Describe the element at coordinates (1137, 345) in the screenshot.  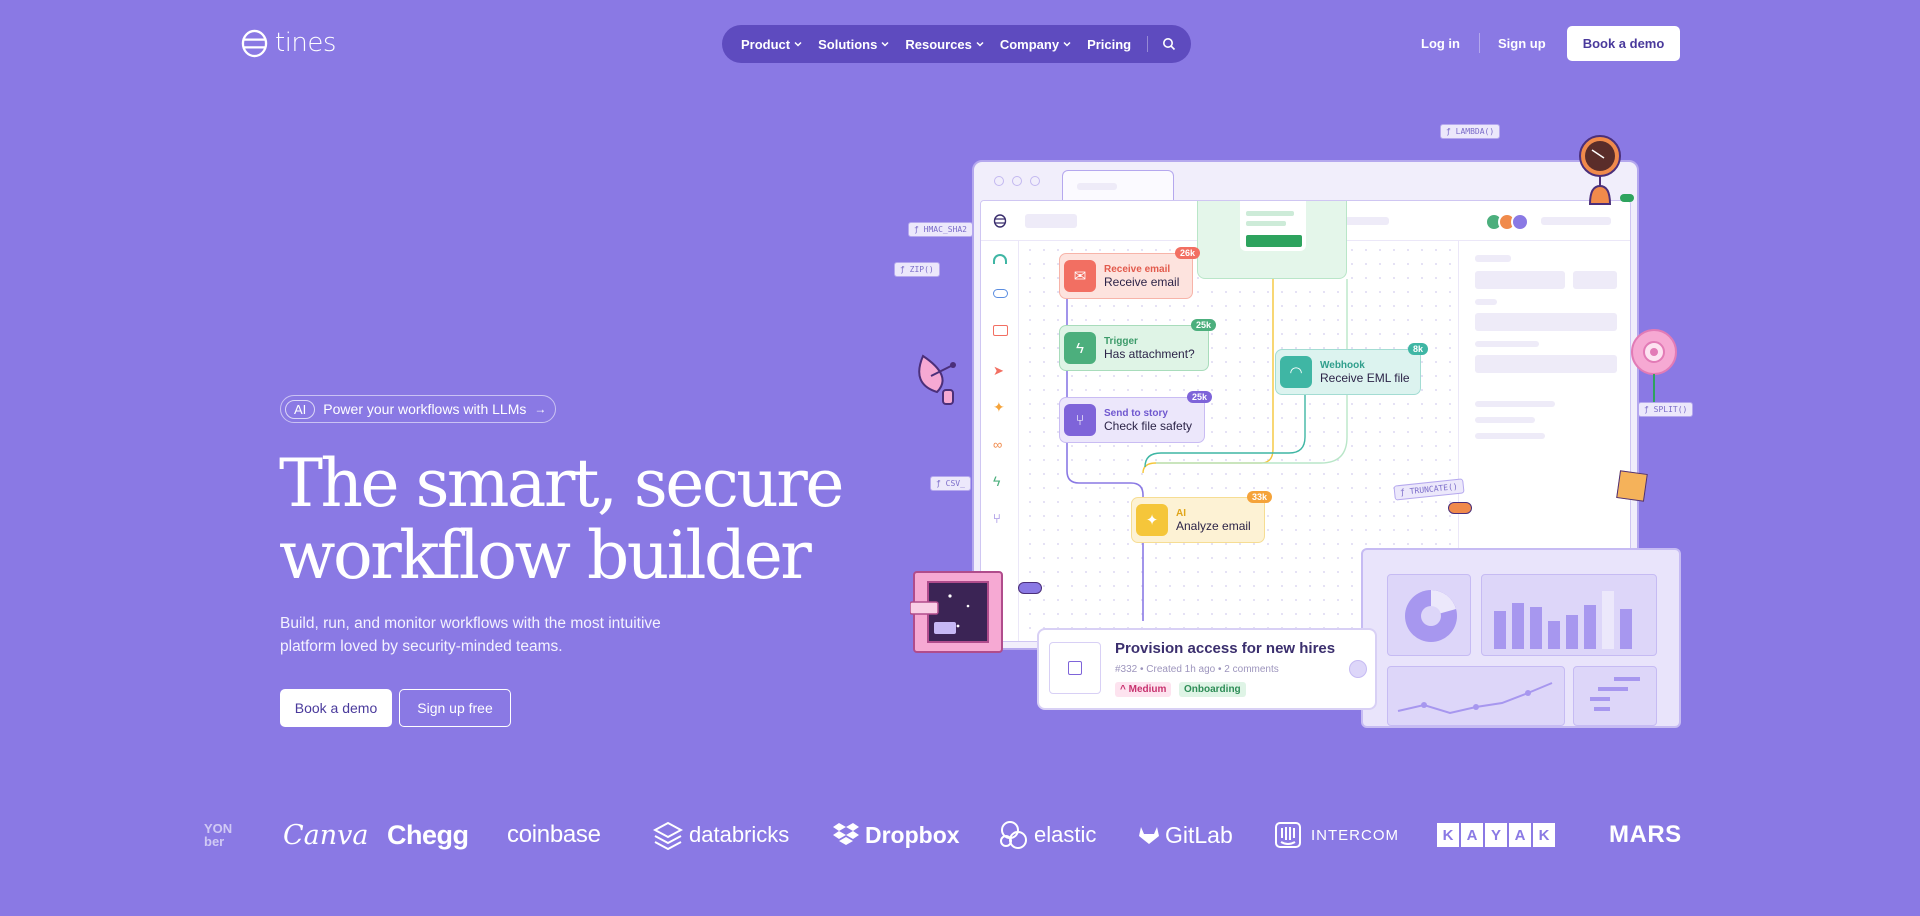
I see `node-trigger: ϟ Trigger Has attachment? 25k` at that location.